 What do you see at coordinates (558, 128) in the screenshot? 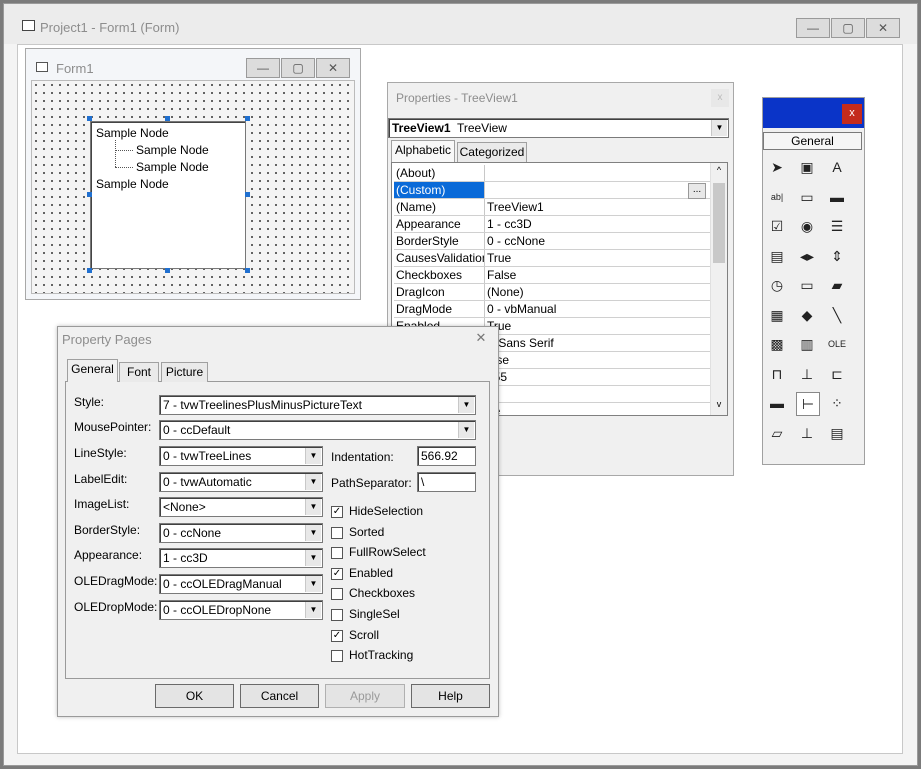
I see `object-selector: TreeView1 TreeView ▼` at bounding box center [558, 128].